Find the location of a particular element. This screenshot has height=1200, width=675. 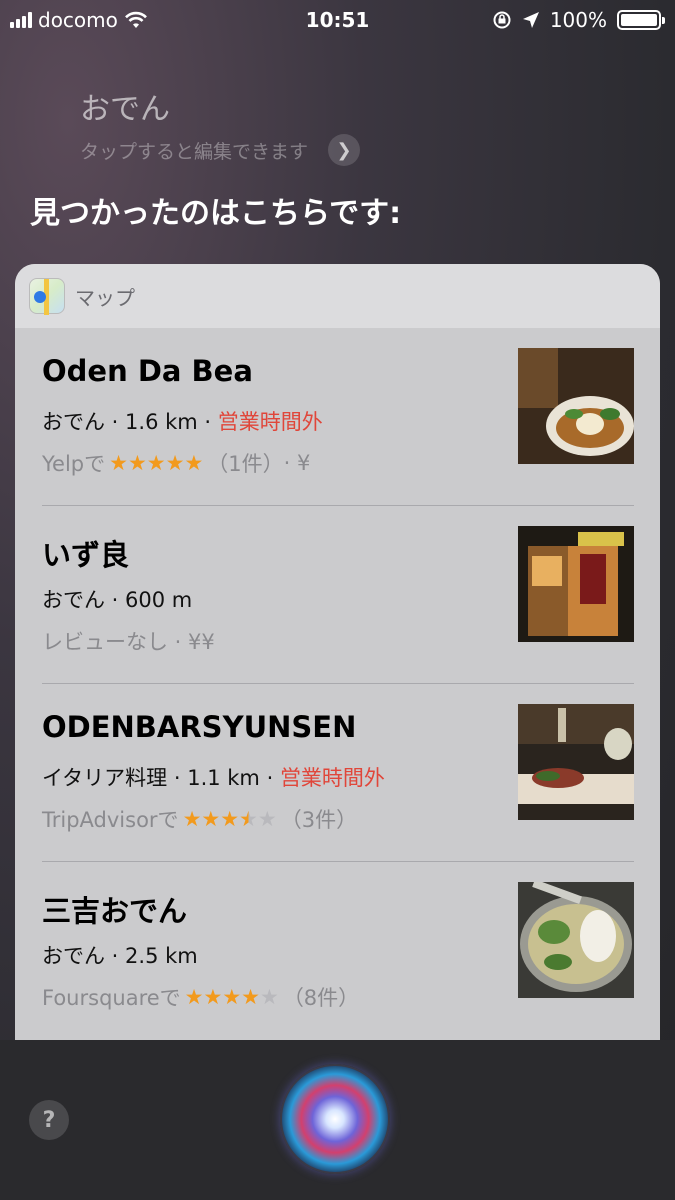

review-source: Yelpで is located at coordinates (74, 464).